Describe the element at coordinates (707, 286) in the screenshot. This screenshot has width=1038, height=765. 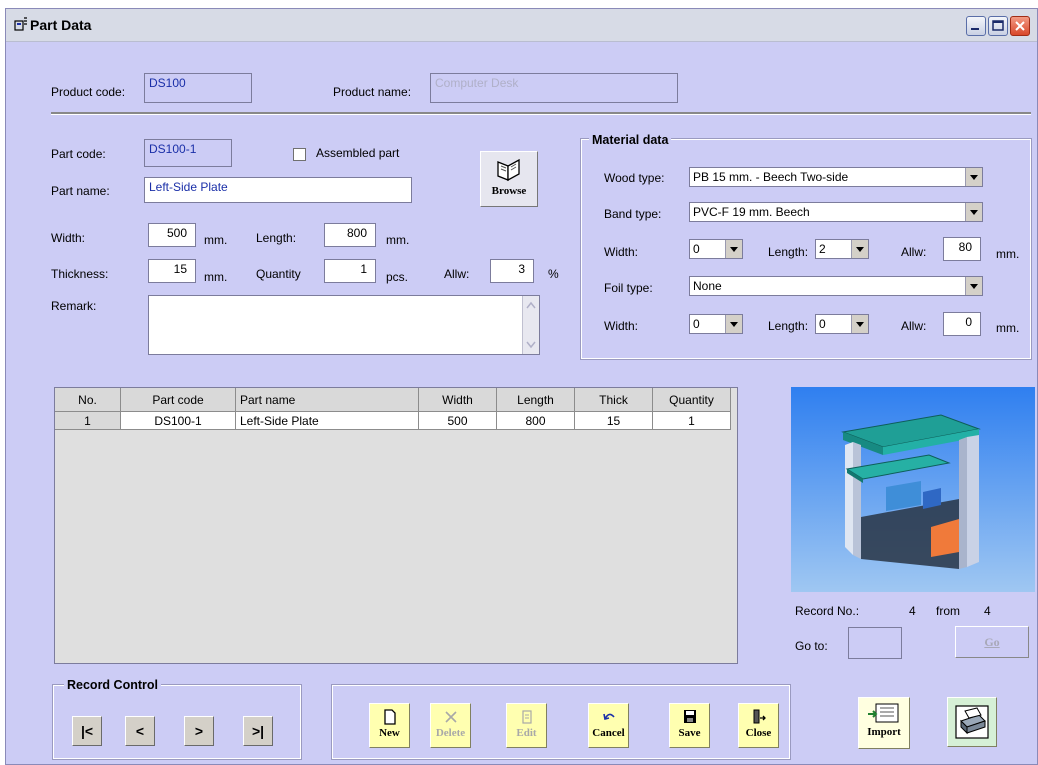
I see `foil-type-value: None` at that location.